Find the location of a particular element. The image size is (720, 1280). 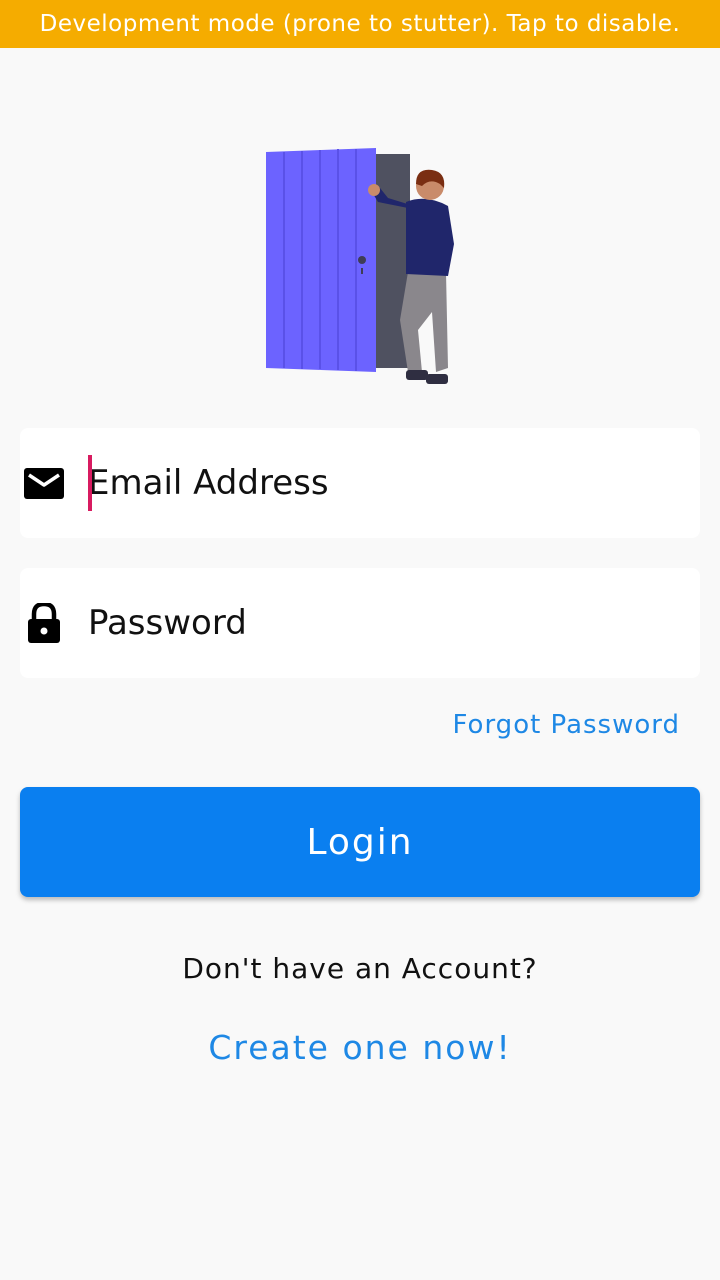

password-field is located at coordinates (360, 623).